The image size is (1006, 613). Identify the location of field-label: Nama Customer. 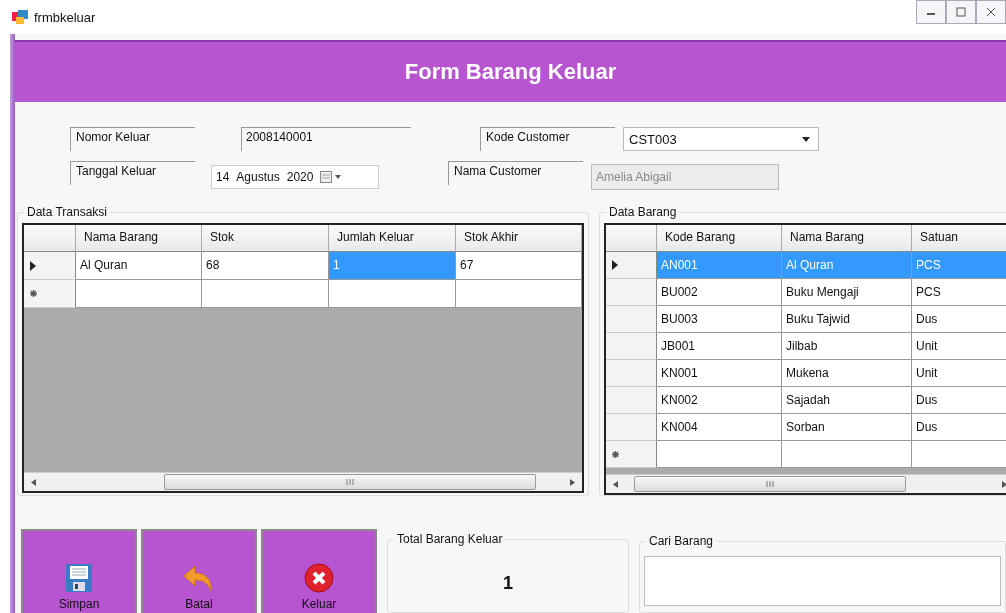
(515, 173).